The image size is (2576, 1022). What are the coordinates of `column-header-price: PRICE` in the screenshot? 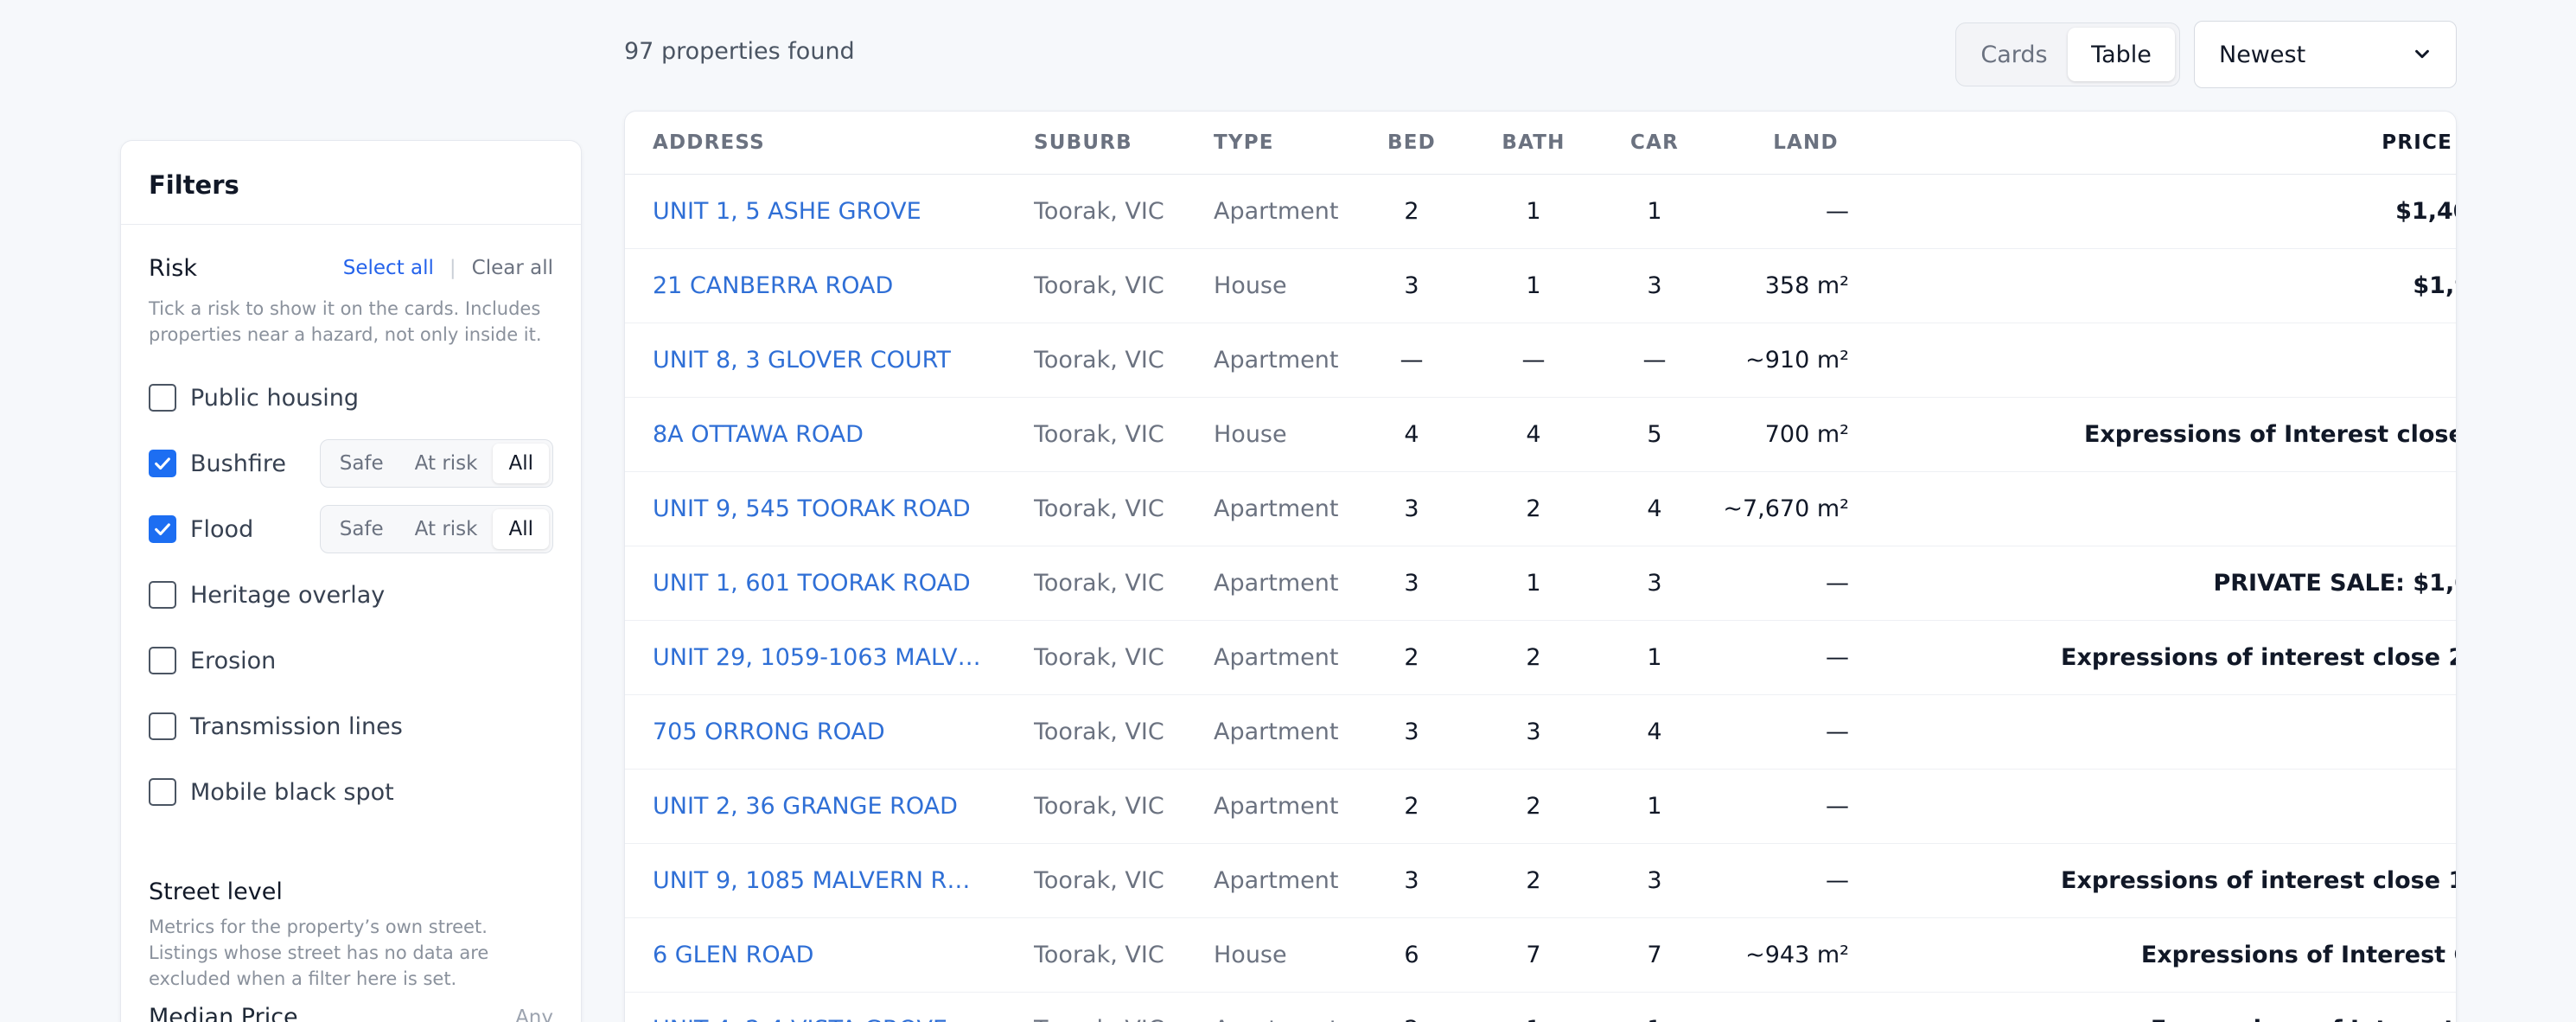 It's located at (2273, 143).